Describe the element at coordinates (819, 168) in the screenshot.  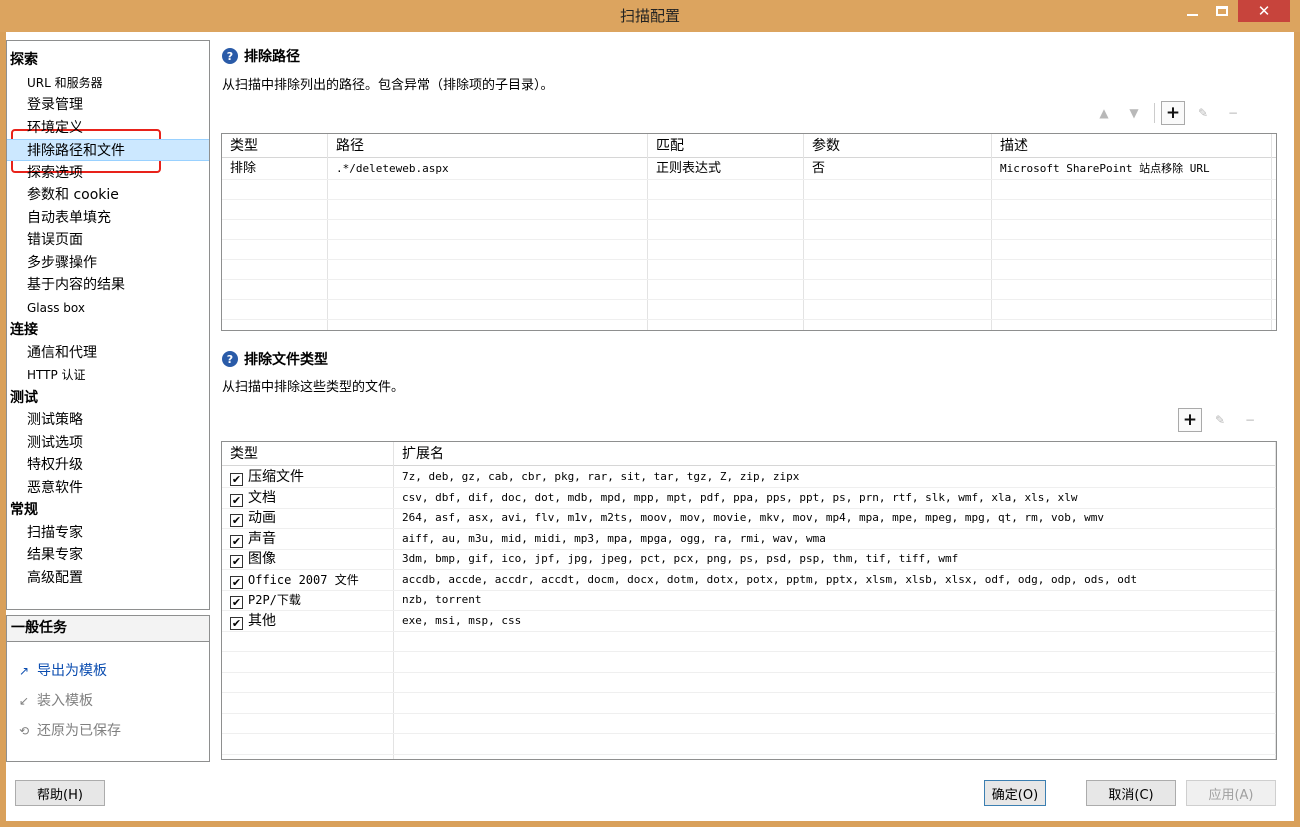
I see `cell-params: 否` at that location.